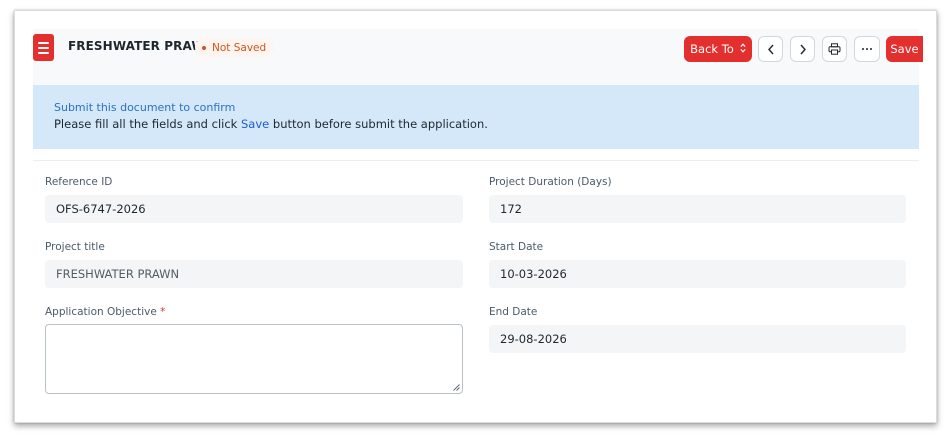  Describe the element at coordinates (550, 182) in the screenshot. I see `project-duration-label: Project Duration (Days)` at that location.